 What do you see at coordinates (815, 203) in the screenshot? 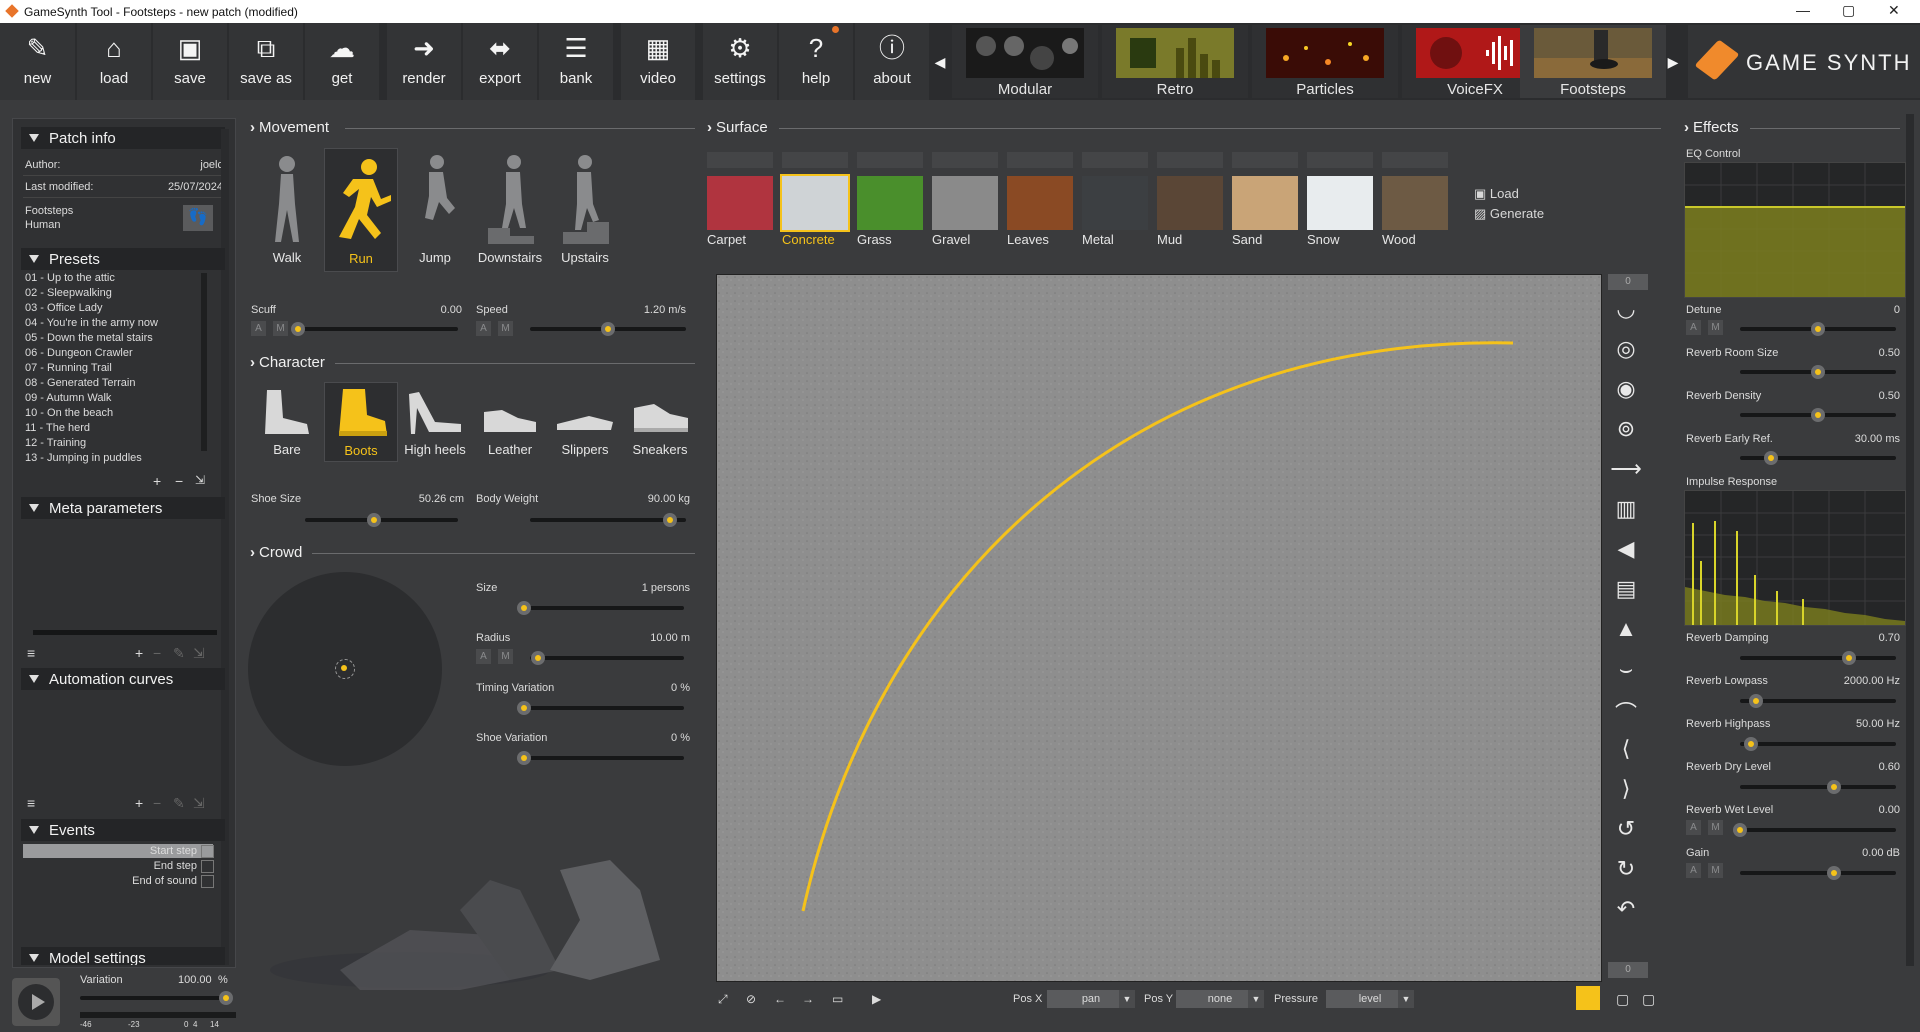
I see `surface-concrete` at bounding box center [815, 203].